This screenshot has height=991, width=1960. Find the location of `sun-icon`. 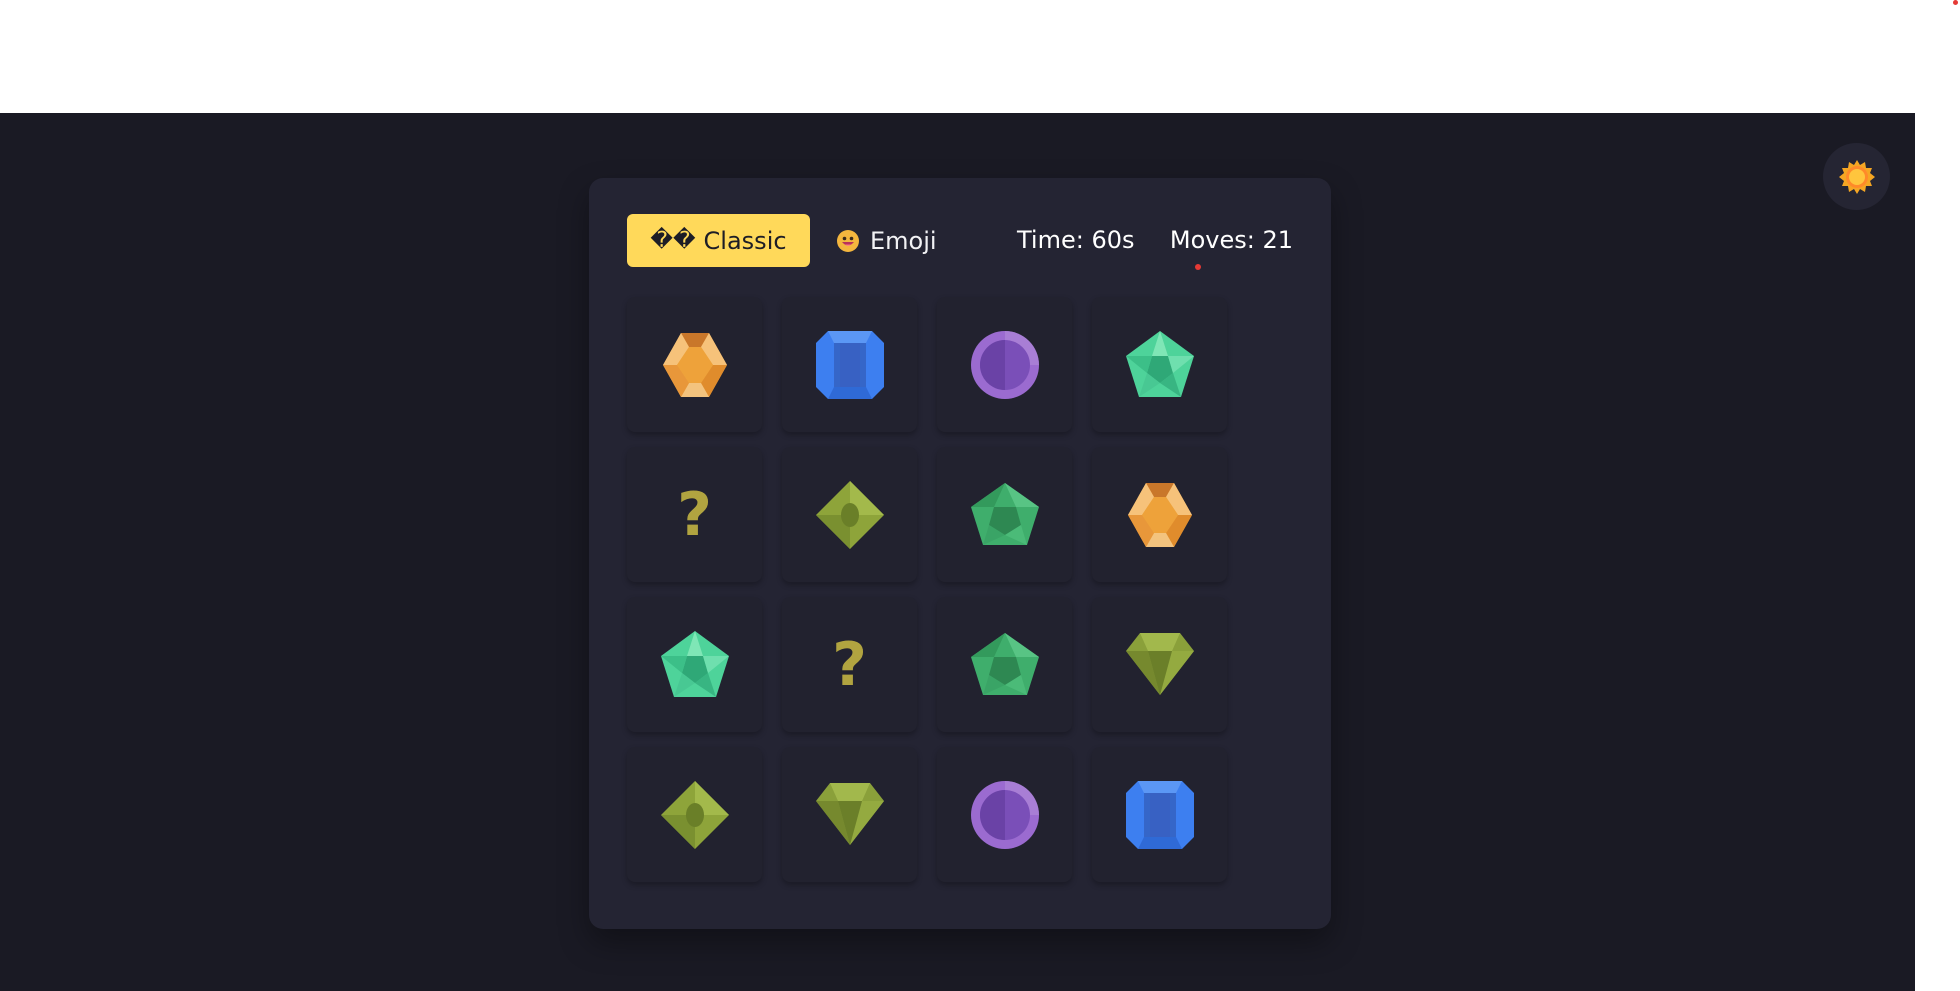

sun-icon is located at coordinates (1856, 176).